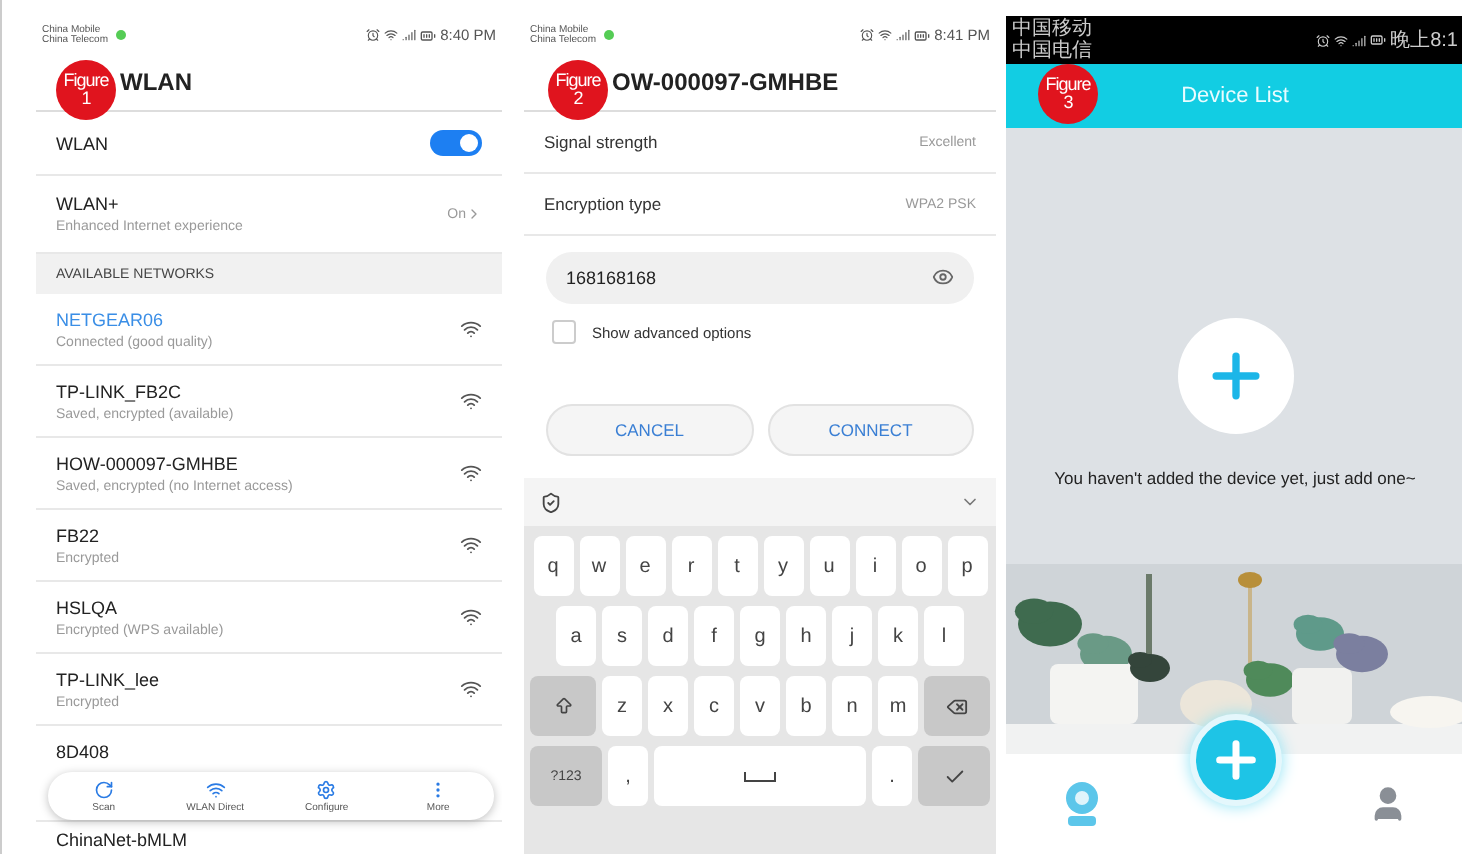 The height and width of the screenshot is (854, 1462). What do you see at coordinates (156, 82) in the screenshot?
I see `screen-title: WLAN` at bounding box center [156, 82].